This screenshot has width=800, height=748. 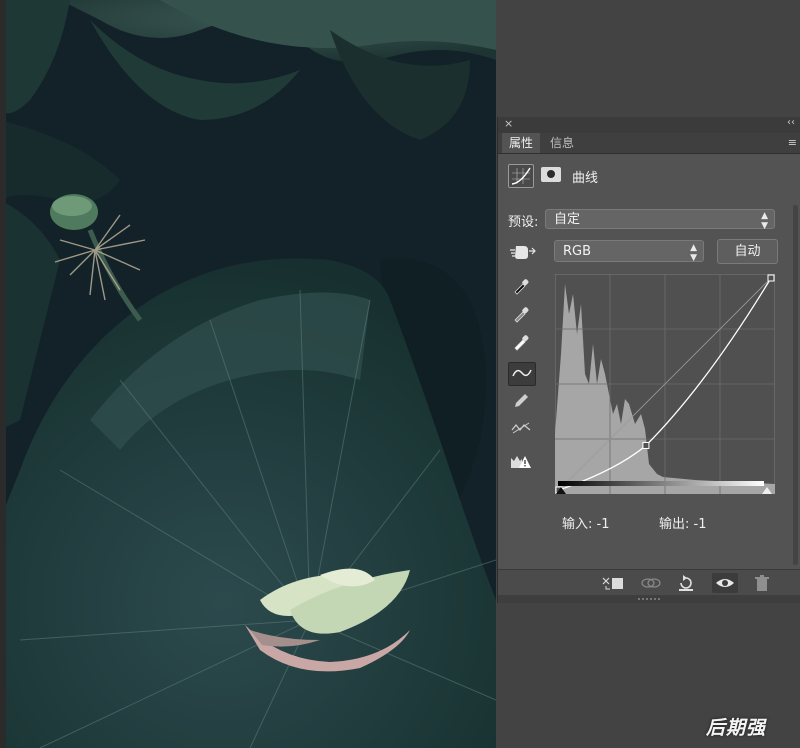 What do you see at coordinates (567, 219) in the screenshot?
I see `preset-value: 自定` at bounding box center [567, 219].